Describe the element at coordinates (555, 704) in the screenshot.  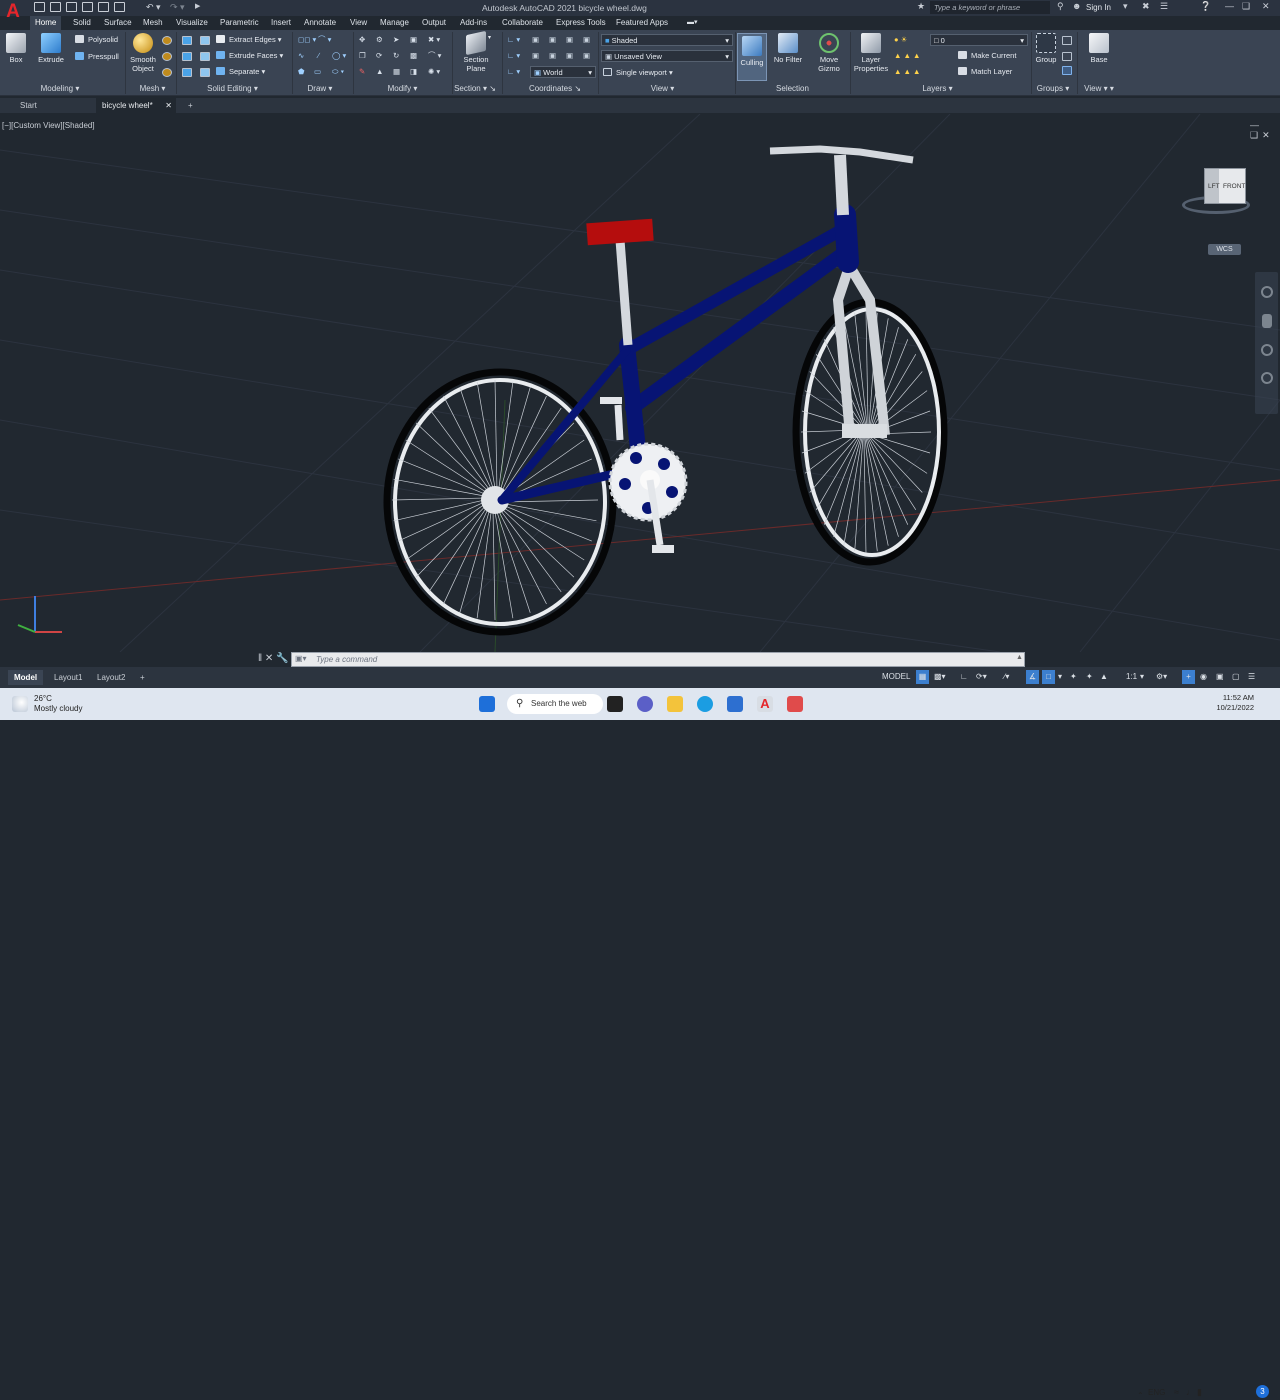
I see `taskbar-search: ⚲ Search the web` at that location.